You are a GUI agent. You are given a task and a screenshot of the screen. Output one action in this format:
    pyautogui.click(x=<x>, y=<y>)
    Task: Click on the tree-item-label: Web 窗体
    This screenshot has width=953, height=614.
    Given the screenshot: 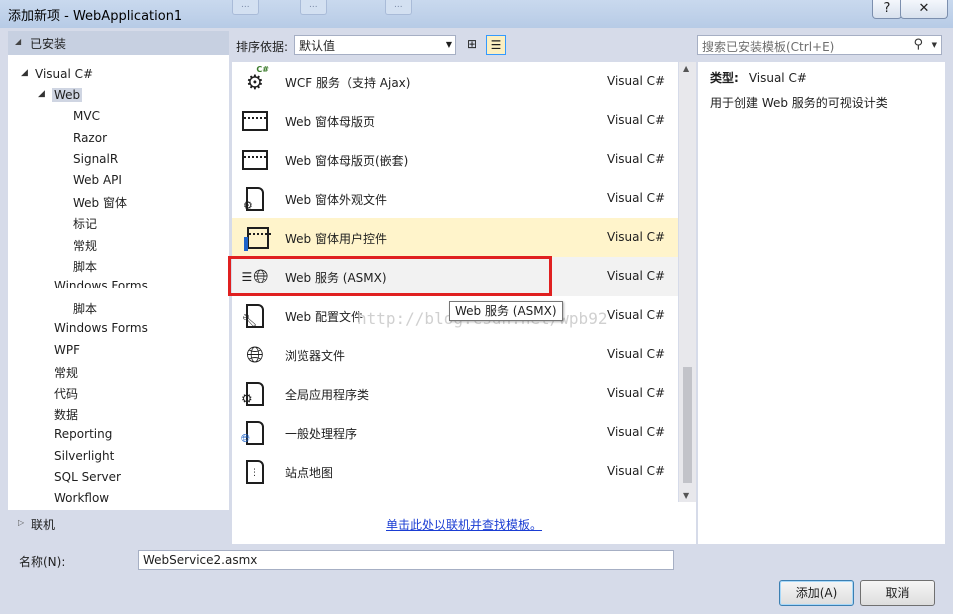 What is the action you would take?
    pyautogui.click(x=100, y=203)
    